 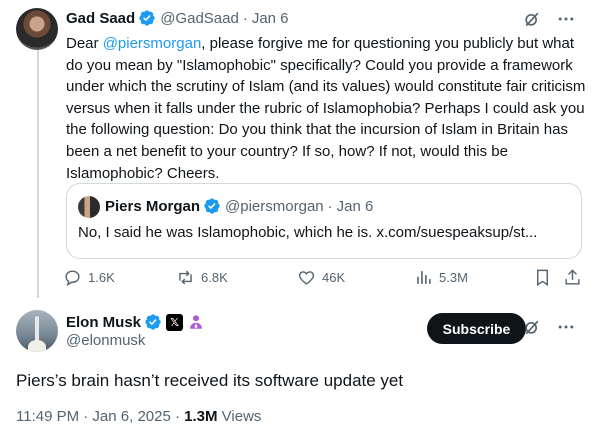 What do you see at coordinates (274, 206) in the screenshot?
I see `quoted-author-handle: @piersmorgan` at bounding box center [274, 206].